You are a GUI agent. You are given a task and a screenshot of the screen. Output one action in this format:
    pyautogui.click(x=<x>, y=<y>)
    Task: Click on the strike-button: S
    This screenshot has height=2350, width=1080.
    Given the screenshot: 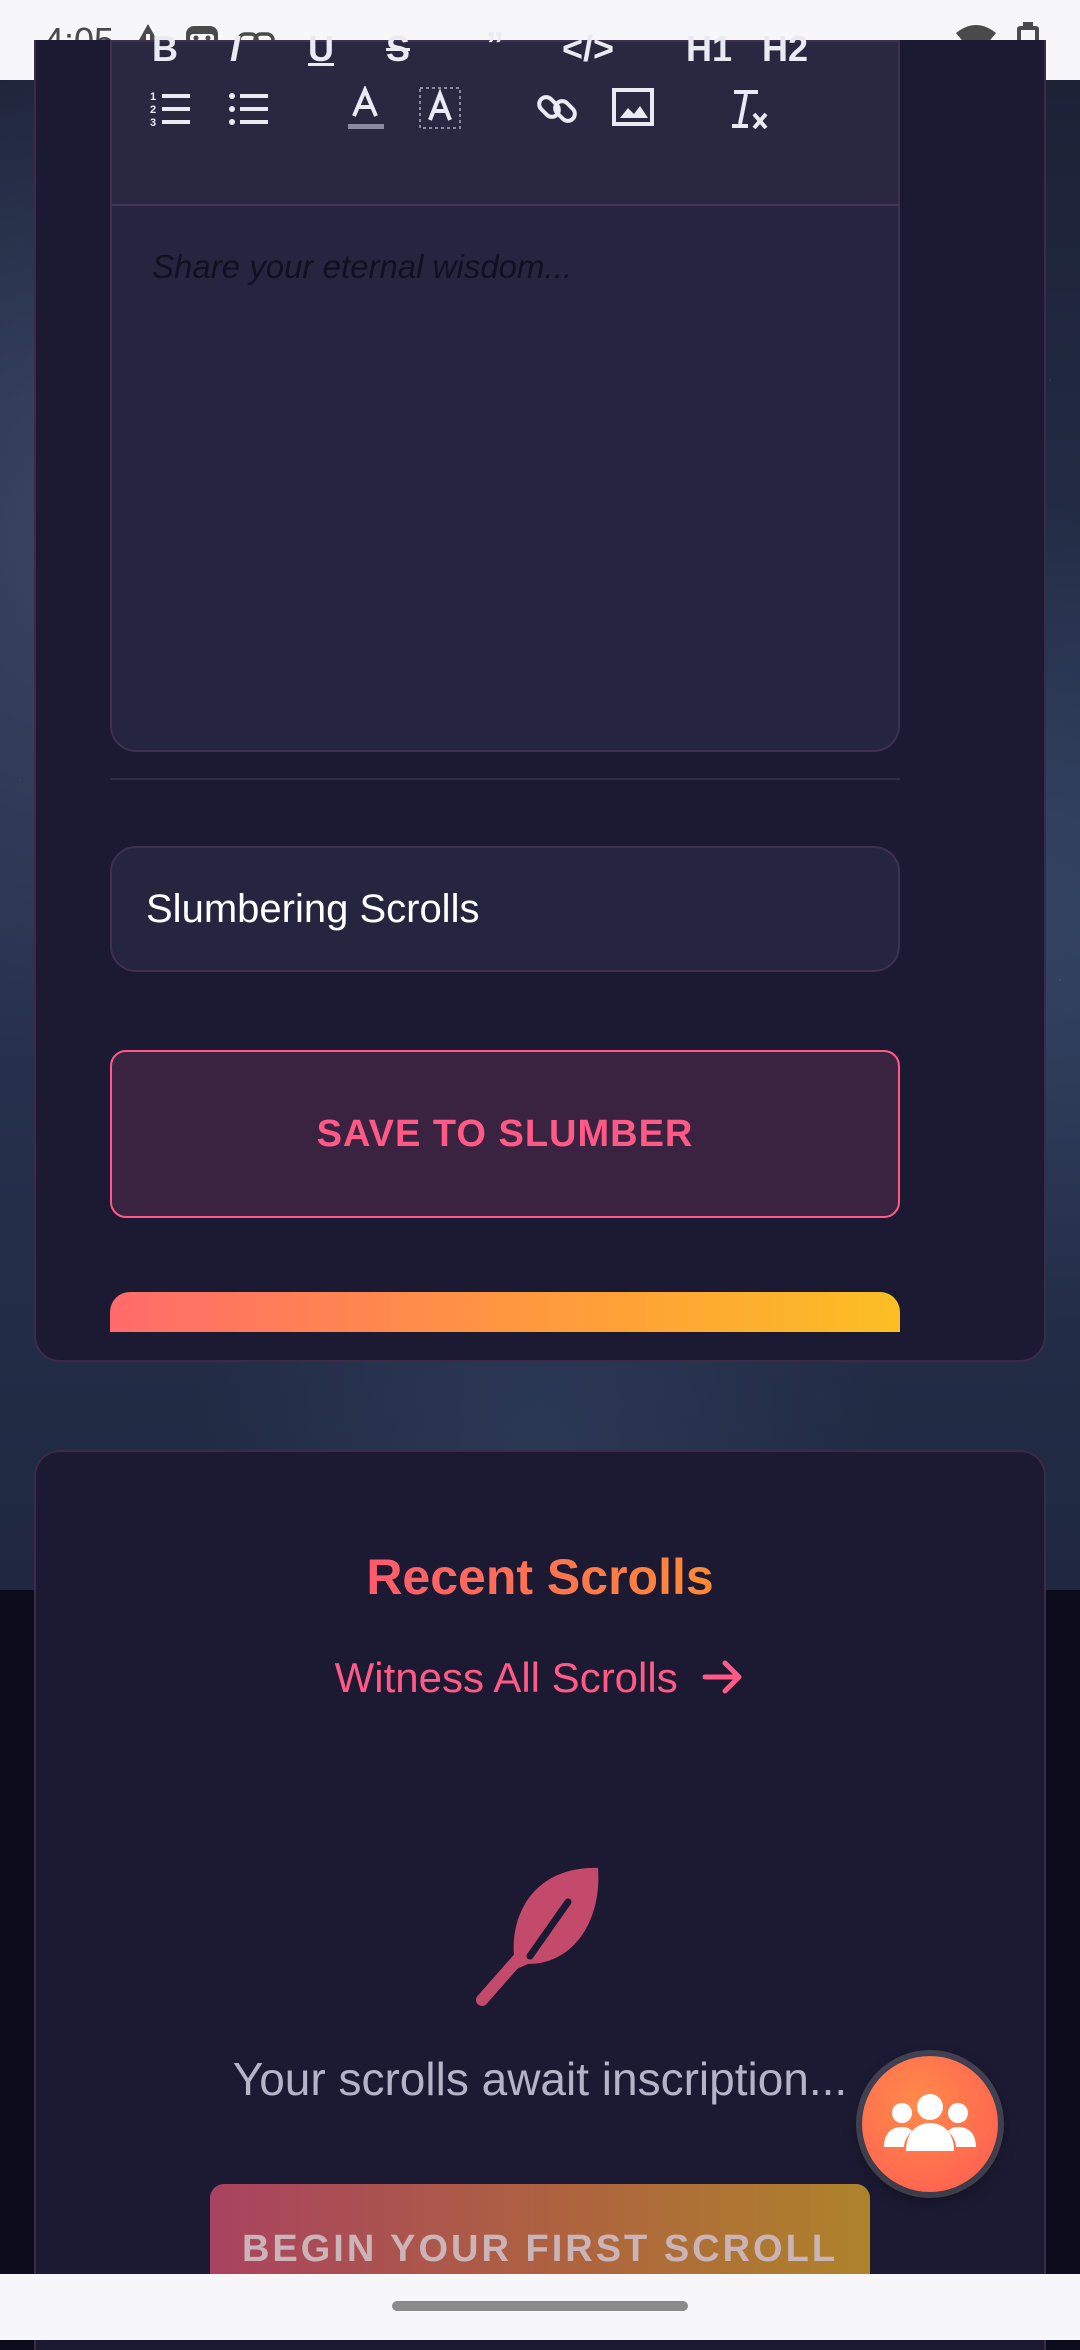 What is the action you would take?
    pyautogui.click(x=398, y=49)
    